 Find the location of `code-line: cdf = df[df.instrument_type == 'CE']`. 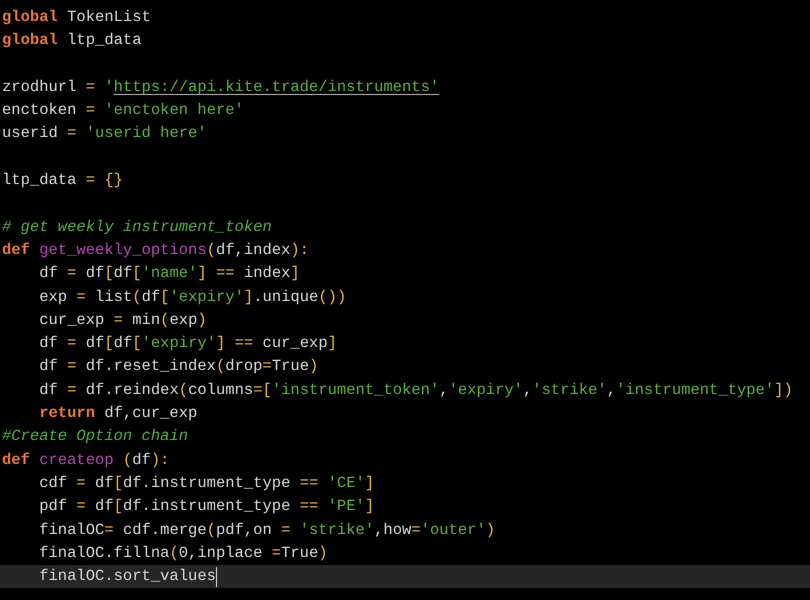

code-line: cdf = df[df.instrument_type == 'CE'] is located at coordinates (206, 483).